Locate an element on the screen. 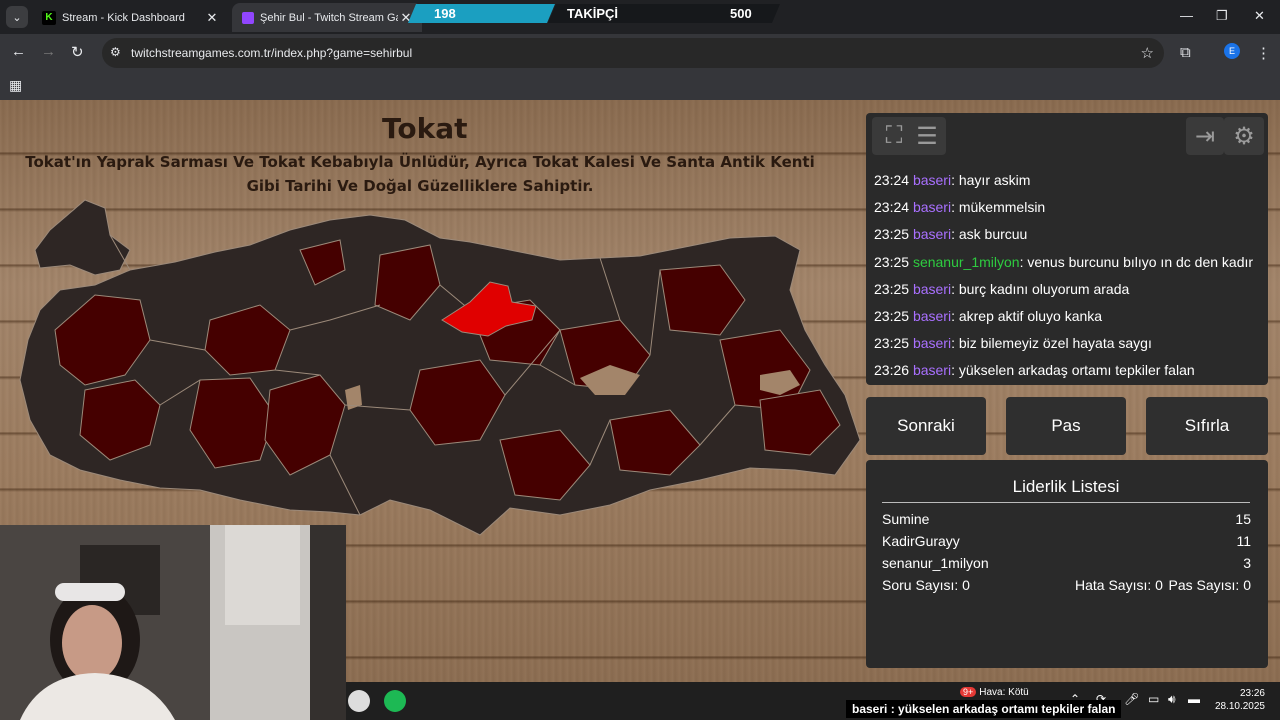  webcam-feed is located at coordinates (173, 622).